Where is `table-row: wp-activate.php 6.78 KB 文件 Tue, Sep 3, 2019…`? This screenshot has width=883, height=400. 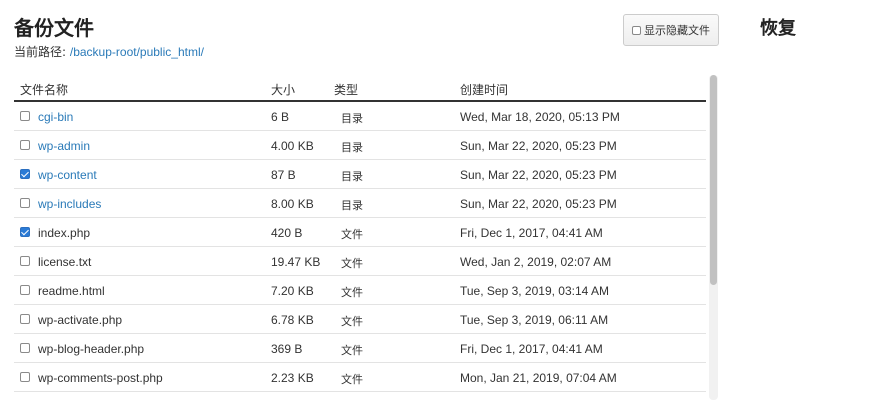
table-row: wp-activate.php 6.78 KB 文件 Tue, Sep 3, 2019… is located at coordinates (360, 319).